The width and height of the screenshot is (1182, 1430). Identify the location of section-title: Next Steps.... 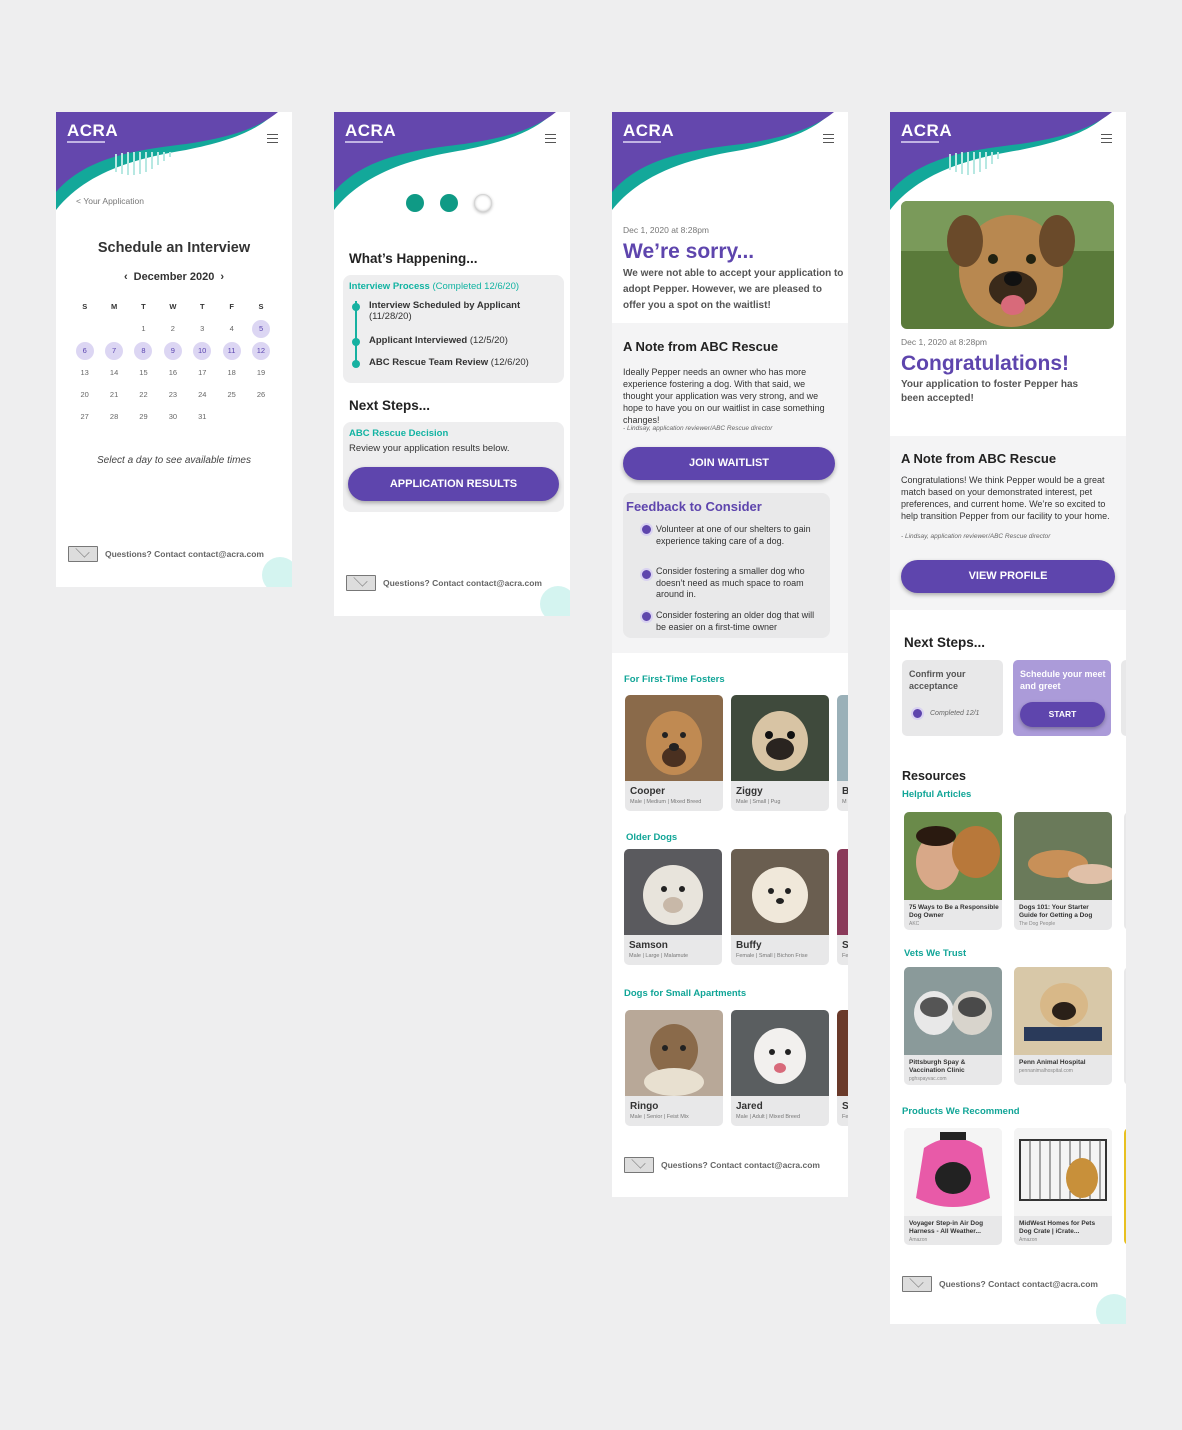
(945, 642).